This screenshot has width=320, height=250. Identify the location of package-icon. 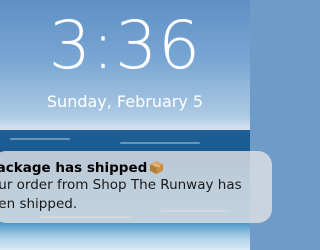
(156, 167).